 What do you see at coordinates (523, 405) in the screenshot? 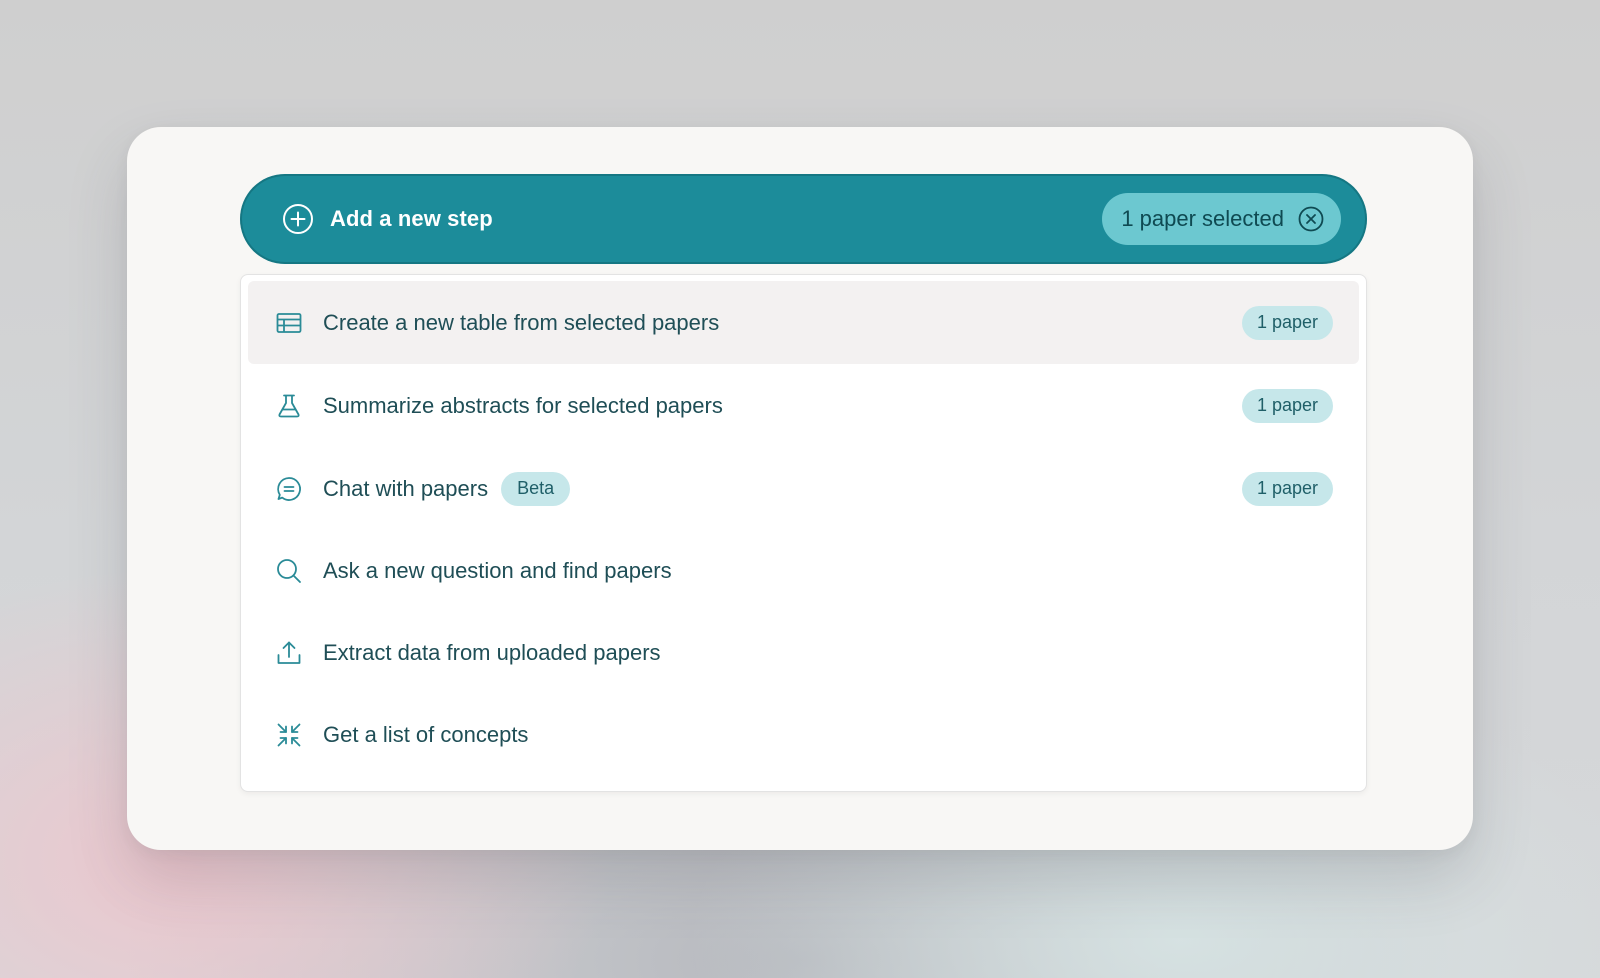
I see `menu-item-label: Summarize abstracts for selected papers` at bounding box center [523, 405].